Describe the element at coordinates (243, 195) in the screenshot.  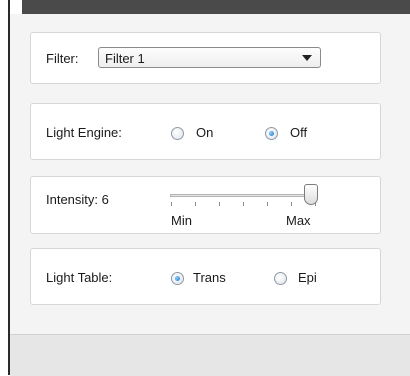
I see `intensity-slider-track` at that location.